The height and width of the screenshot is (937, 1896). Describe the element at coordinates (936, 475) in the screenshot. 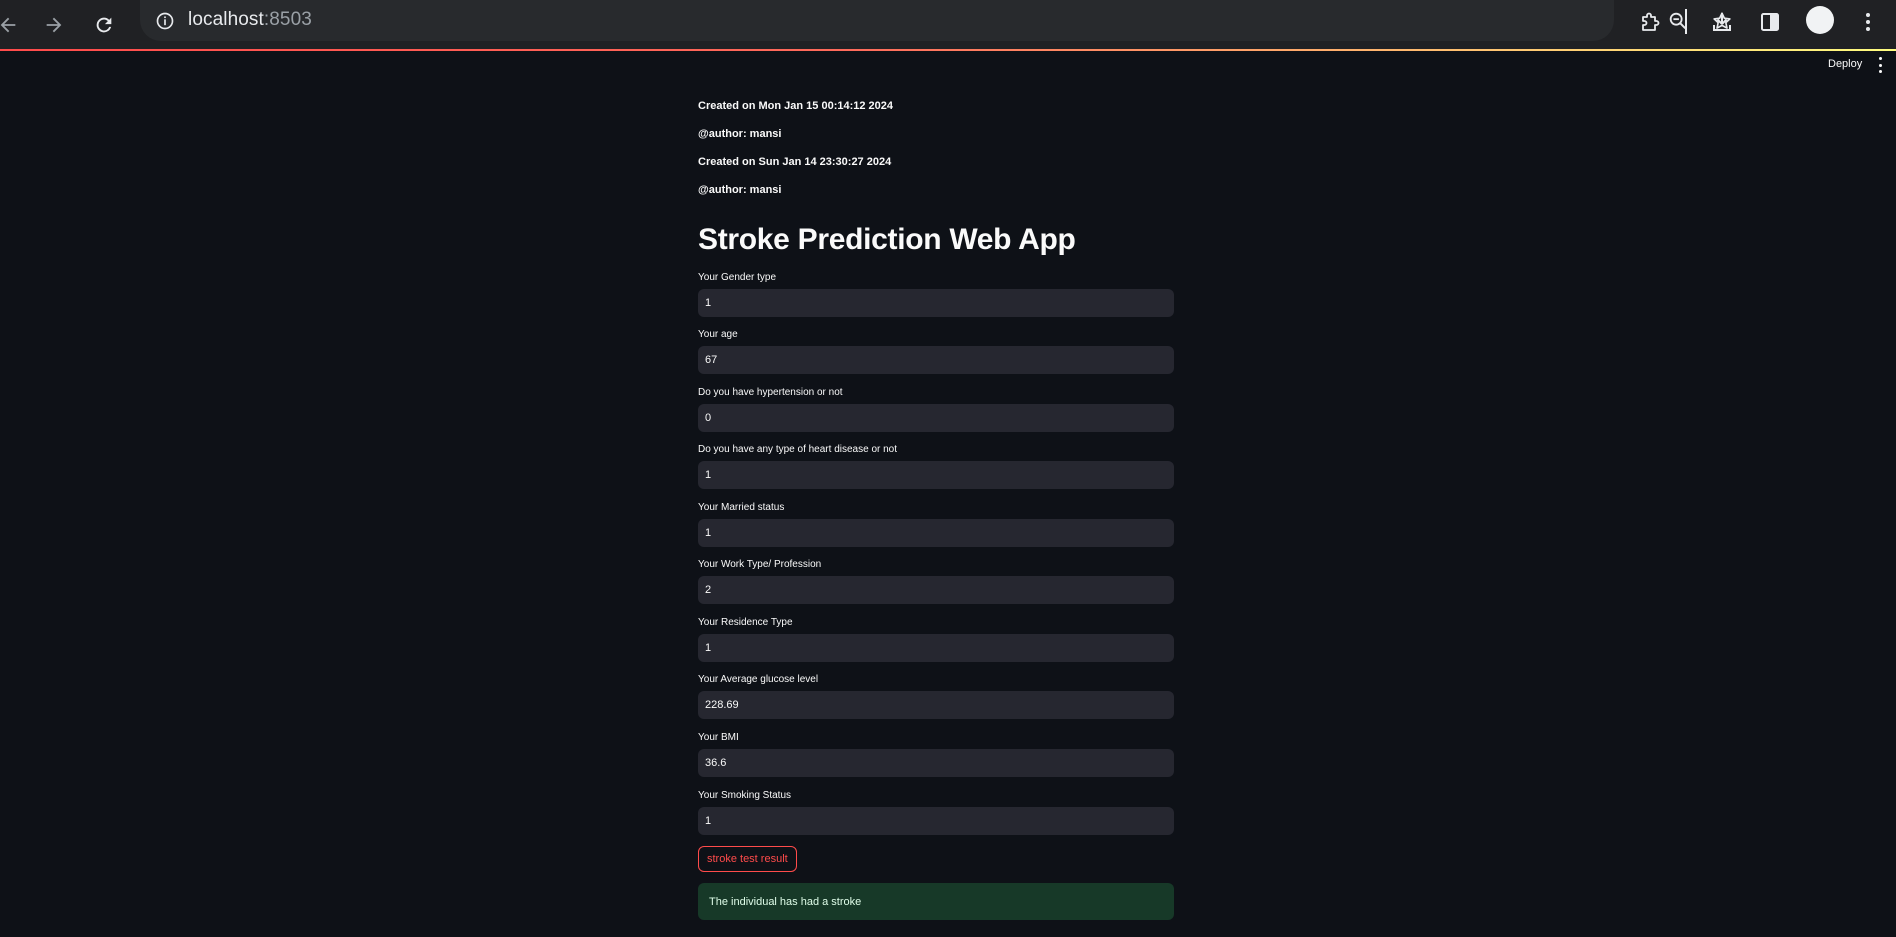

I see `heart-disease-input` at that location.